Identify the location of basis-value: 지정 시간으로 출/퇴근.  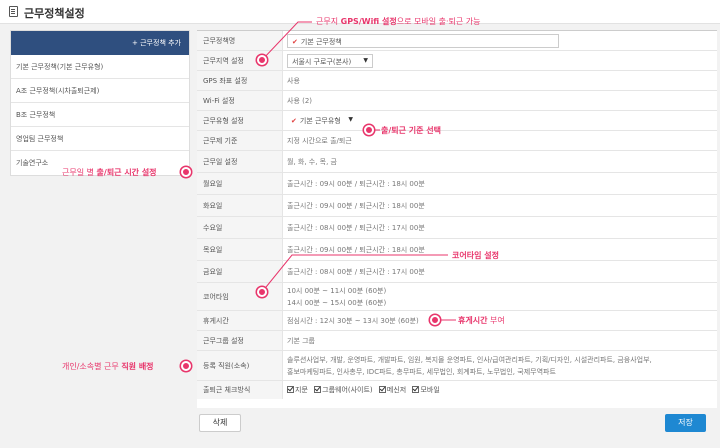
(319, 140).